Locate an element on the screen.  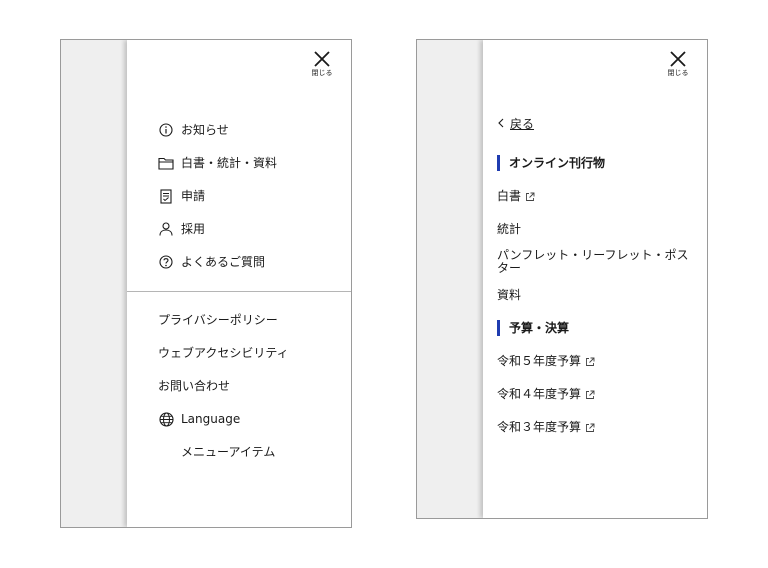
list-item-materials: 資料 is located at coordinates (597, 295).